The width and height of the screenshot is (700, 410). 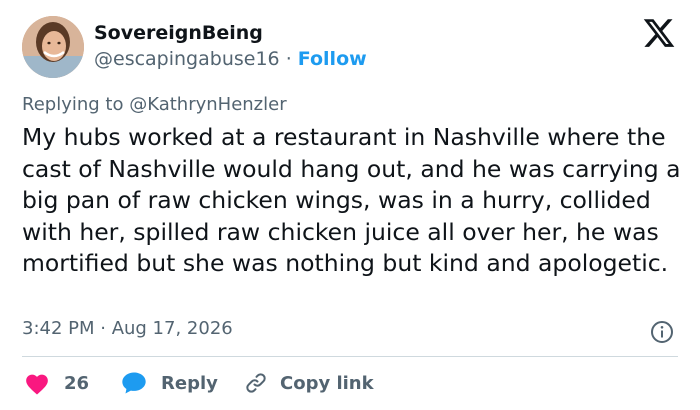 I want to click on heart-icon, so click(x=37, y=383).